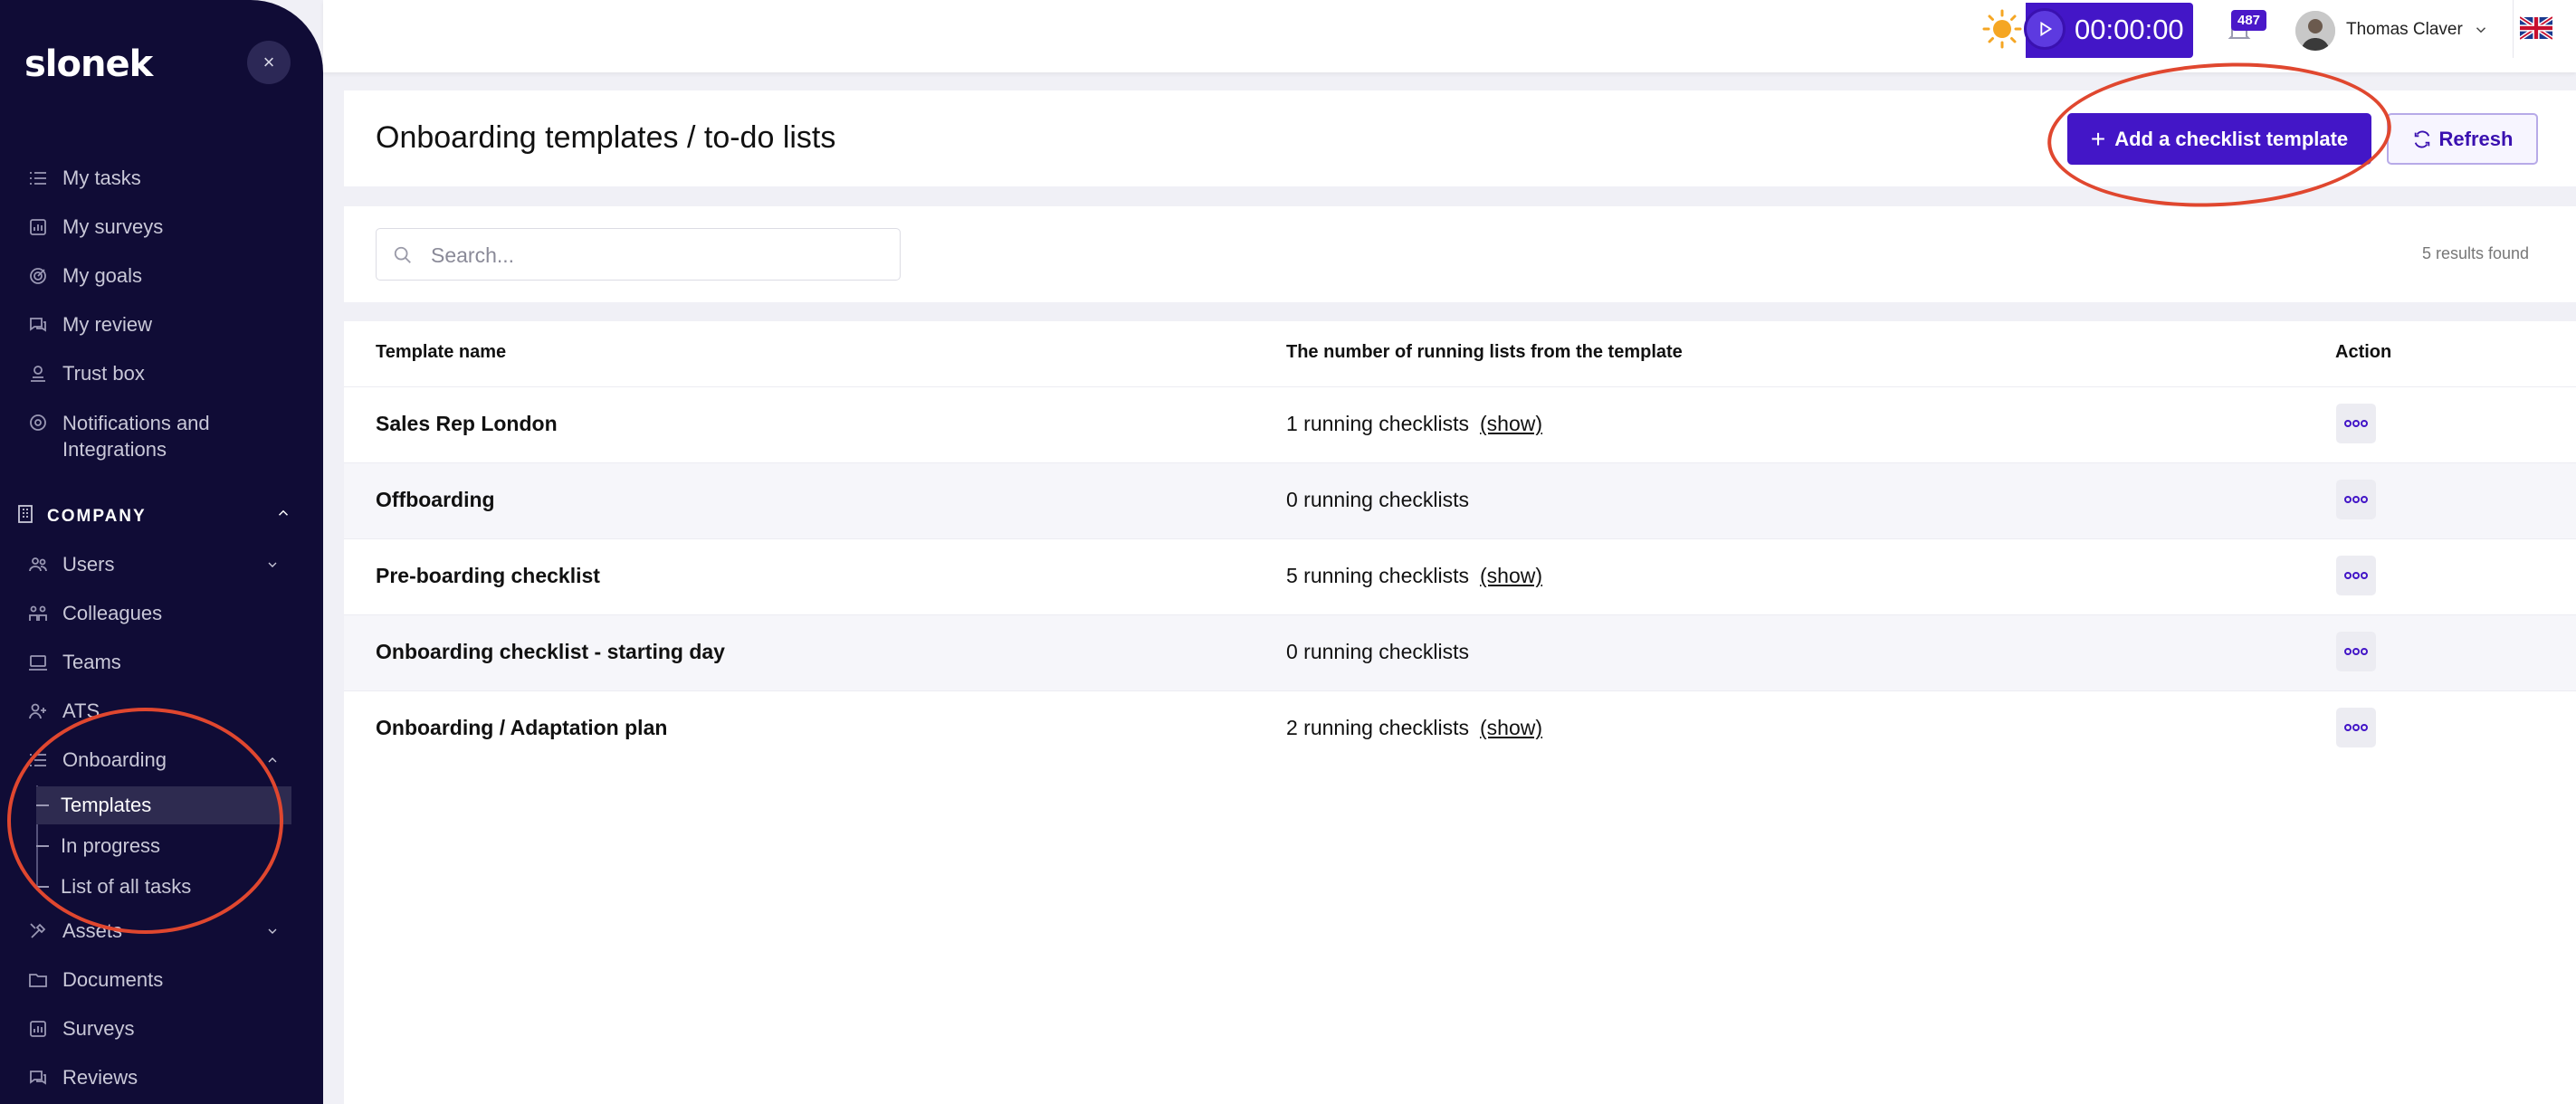  I want to click on search-box, so click(638, 254).